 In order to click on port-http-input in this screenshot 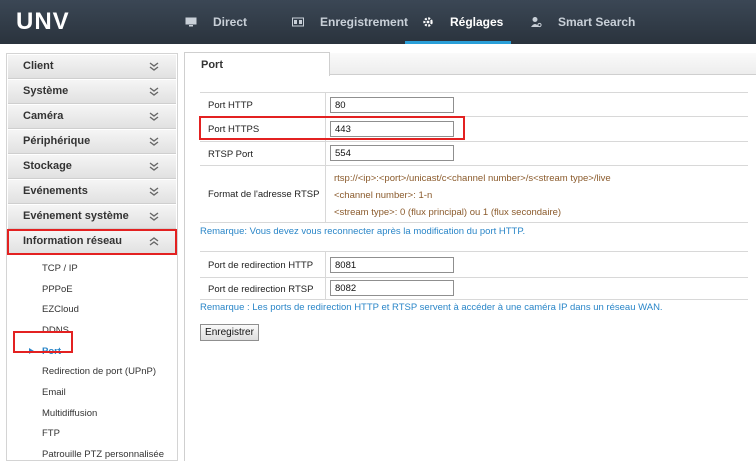, I will do `click(392, 105)`.